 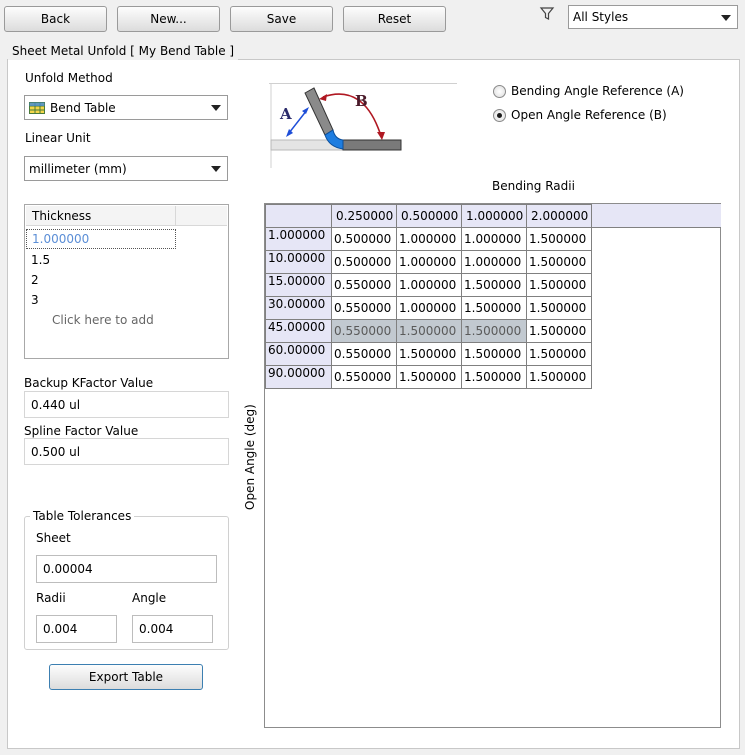 What do you see at coordinates (40, 260) in the screenshot?
I see `list-item: 1.5` at bounding box center [40, 260].